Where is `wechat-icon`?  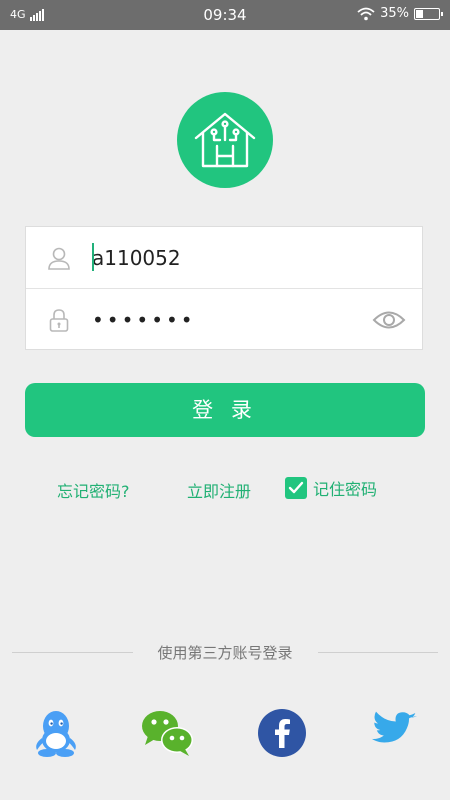 wechat-icon is located at coordinates (167, 733).